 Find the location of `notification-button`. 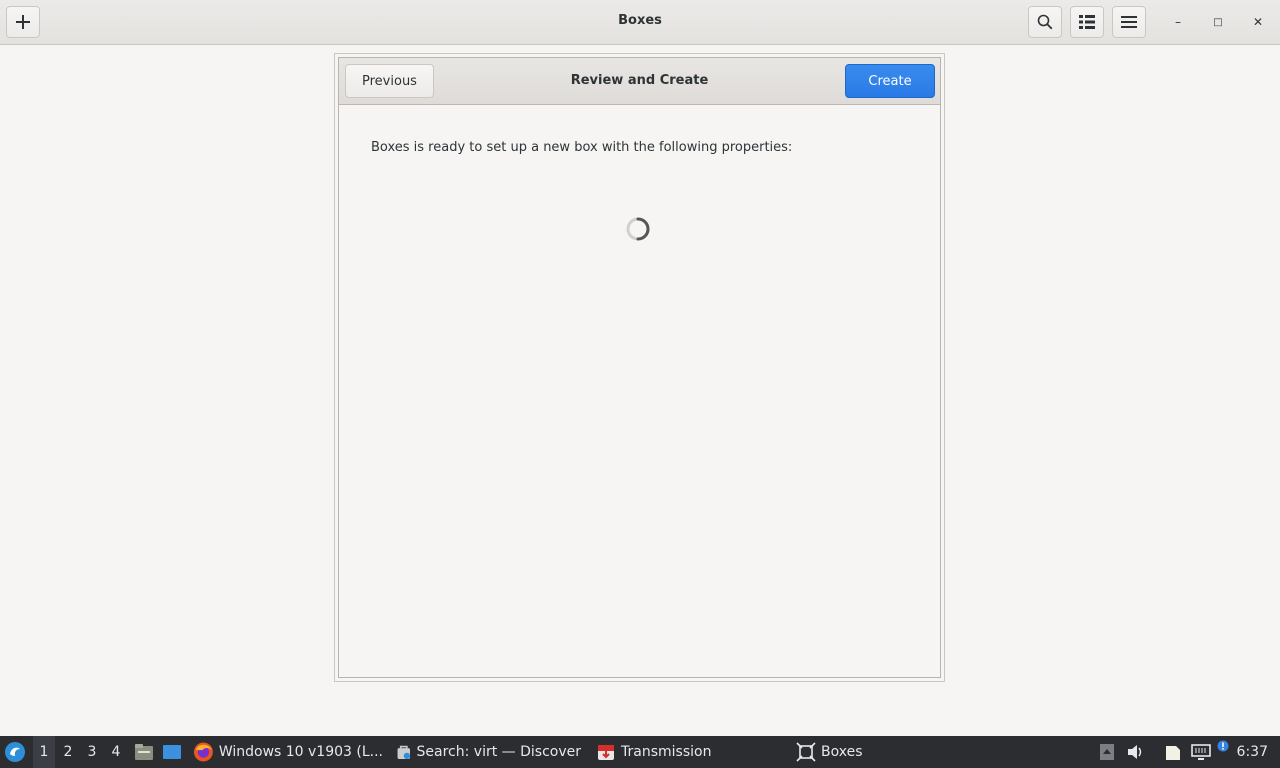

notification-button is located at coordinates (1223, 746).